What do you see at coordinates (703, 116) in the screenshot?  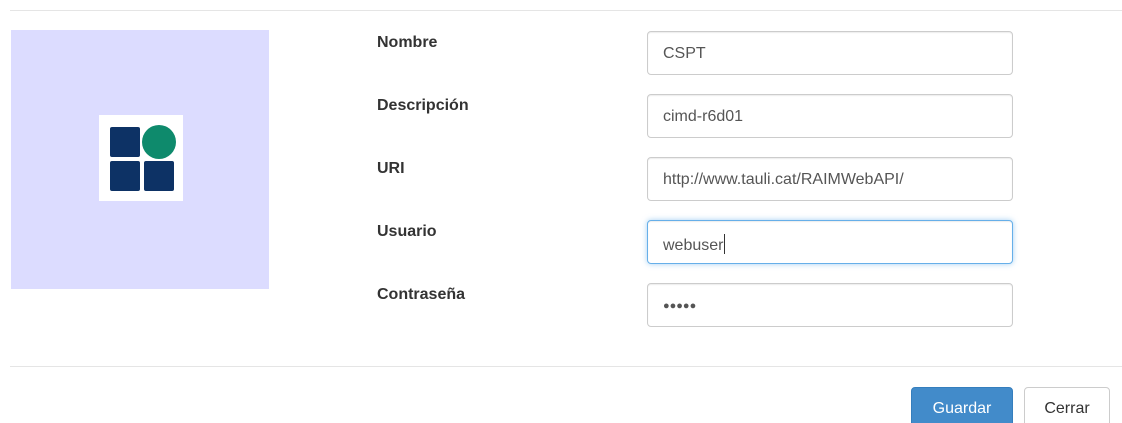 I see `descripcion-value: cimd-r6d01` at bounding box center [703, 116].